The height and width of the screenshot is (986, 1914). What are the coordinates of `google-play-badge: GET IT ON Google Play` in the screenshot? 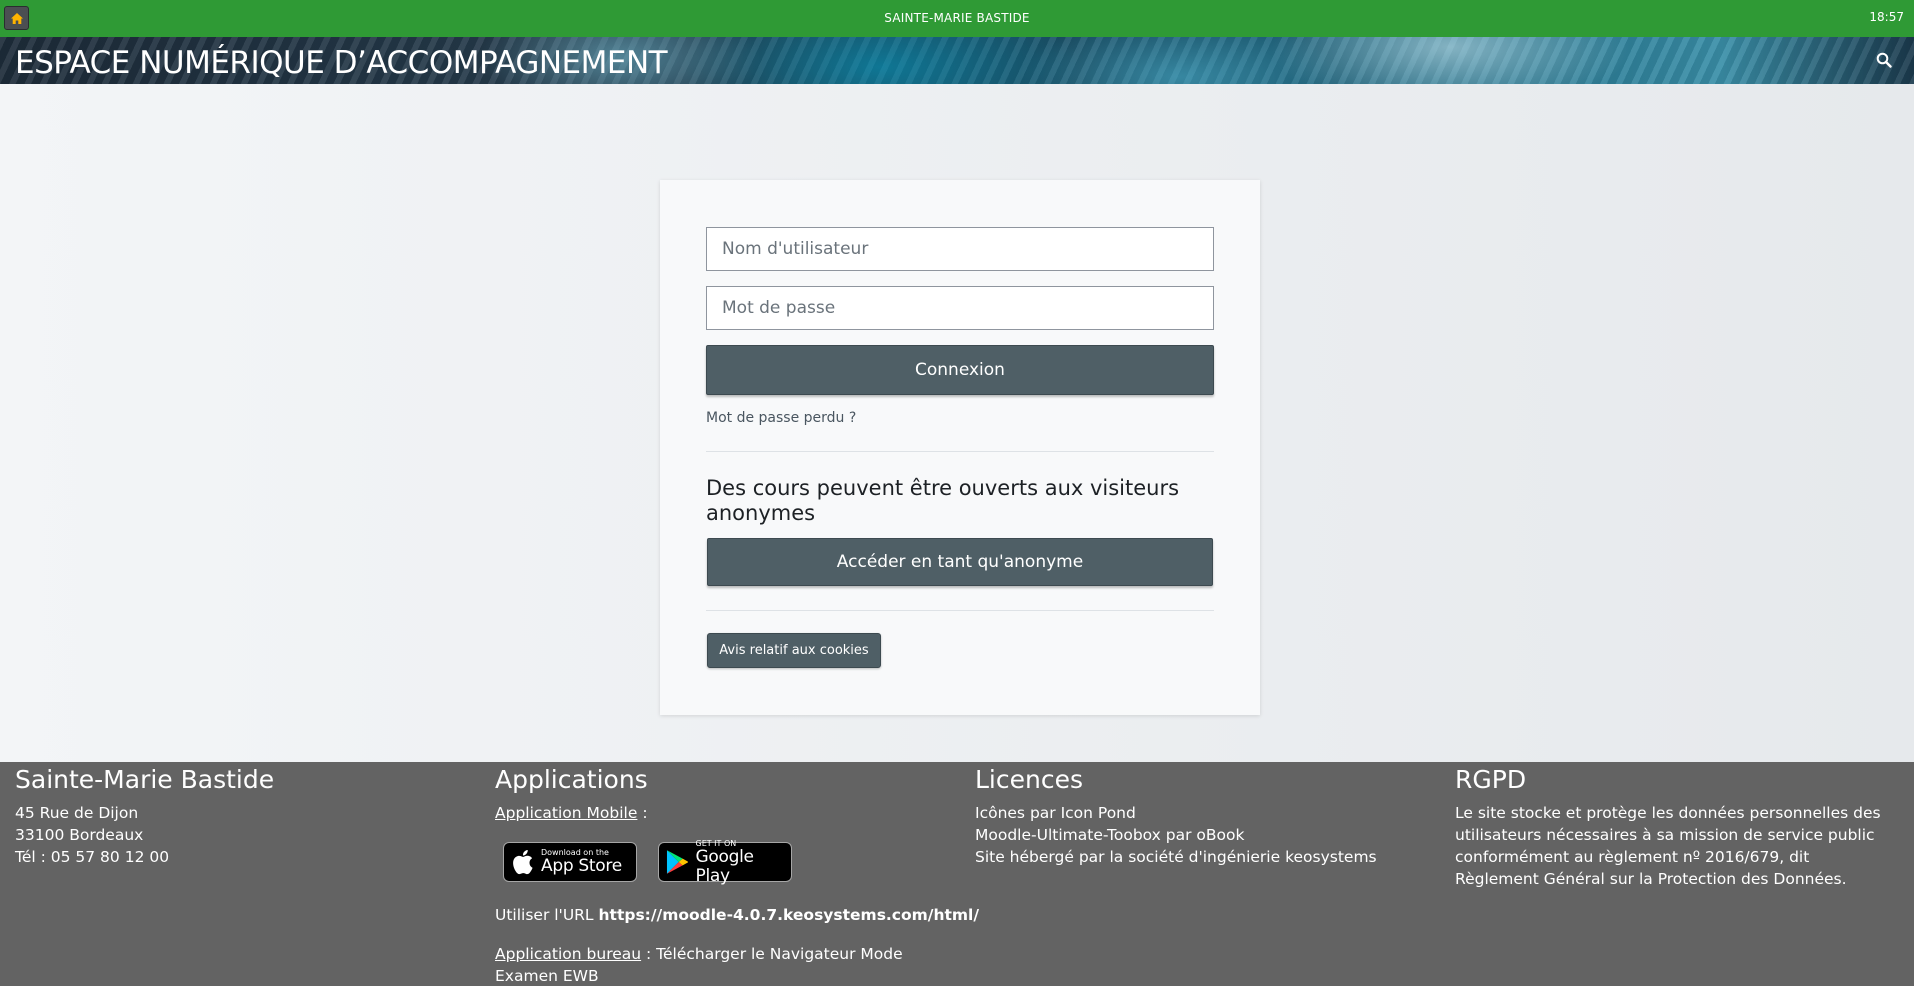 It's located at (725, 862).